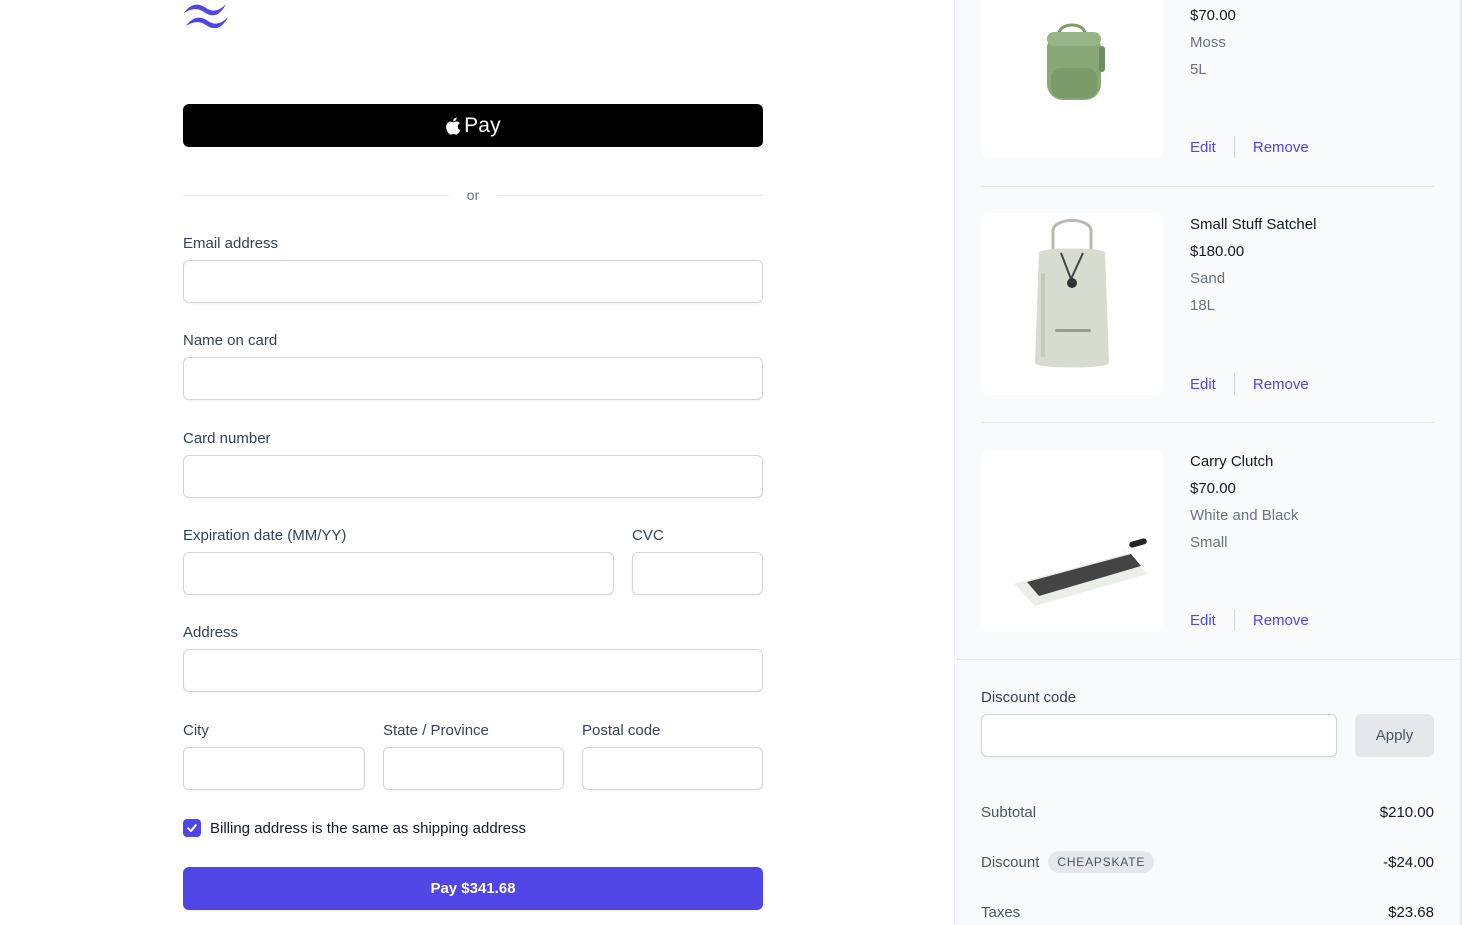 The width and height of the screenshot is (1462, 925). What do you see at coordinates (1203, 305) in the screenshot?
I see `item-size: 18L` at bounding box center [1203, 305].